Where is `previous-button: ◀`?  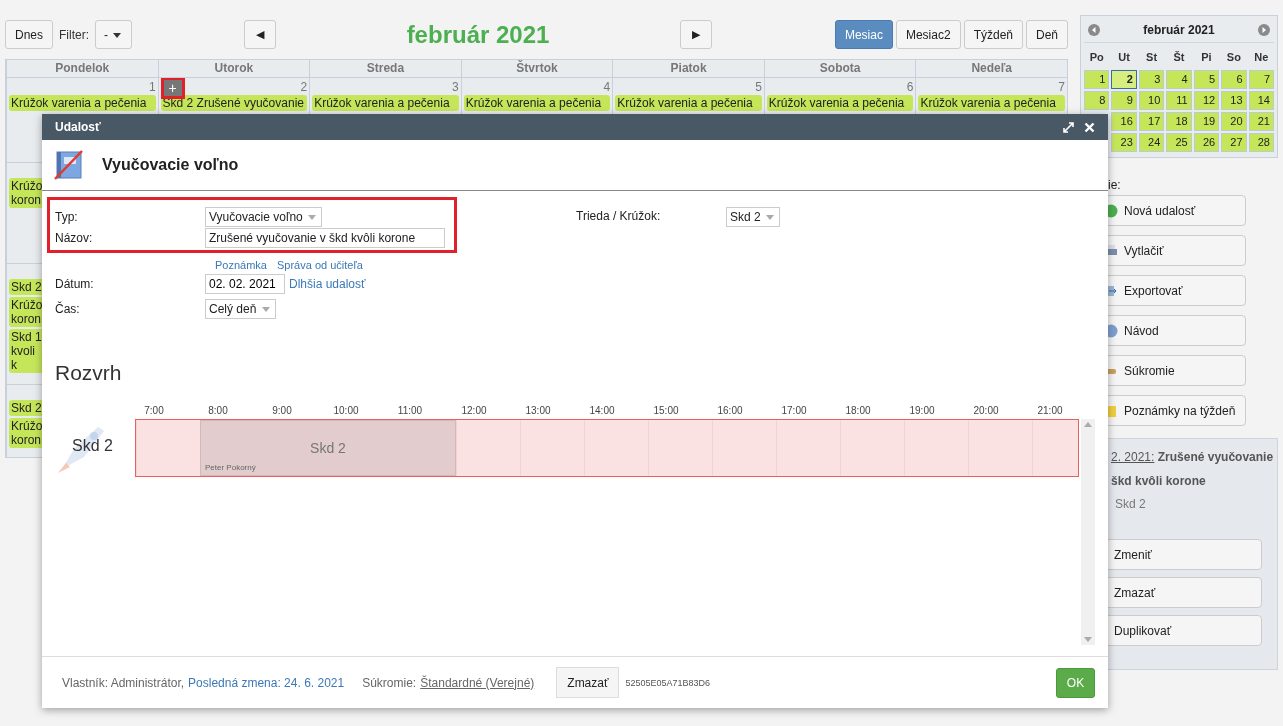 previous-button: ◀ is located at coordinates (260, 34).